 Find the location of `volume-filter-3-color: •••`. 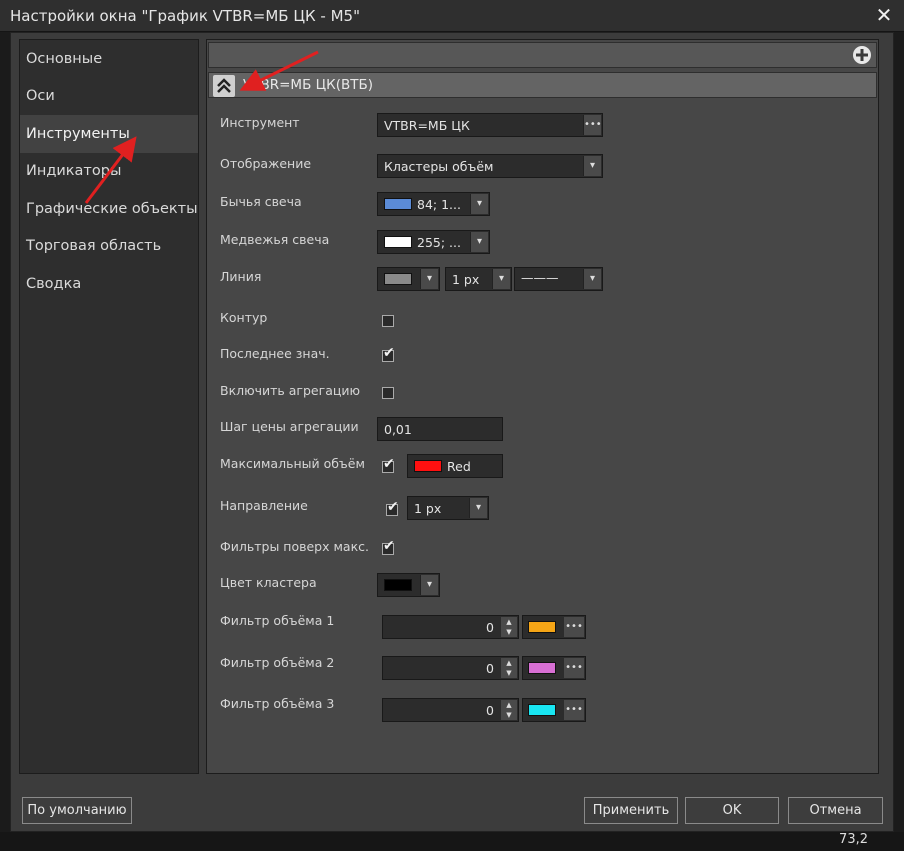

volume-filter-3-color: ••• is located at coordinates (554, 710).